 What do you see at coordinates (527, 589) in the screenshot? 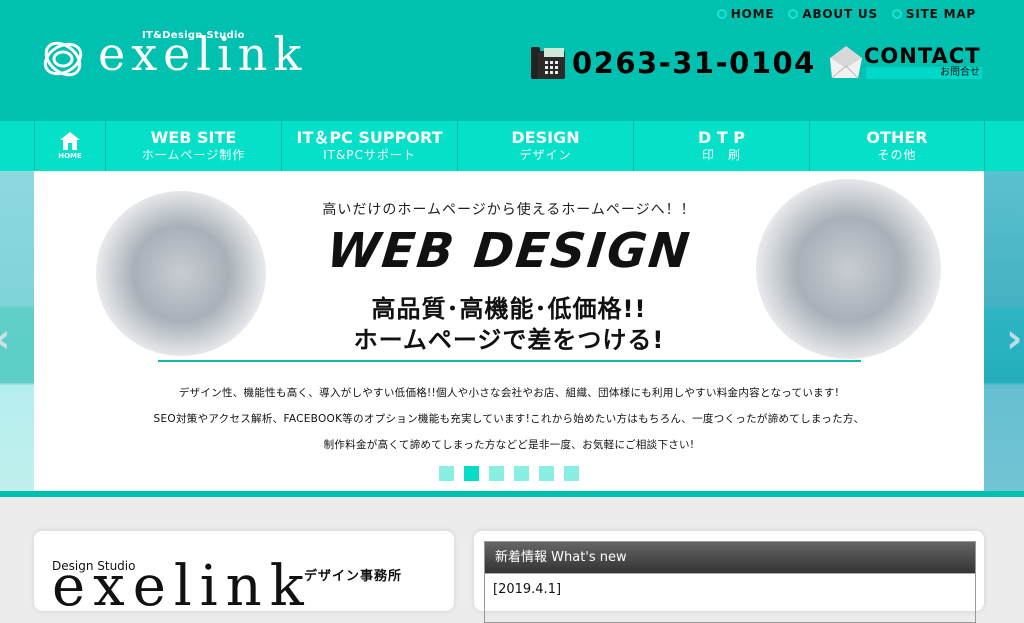
I see `news-date: [2019.4.1]` at bounding box center [527, 589].